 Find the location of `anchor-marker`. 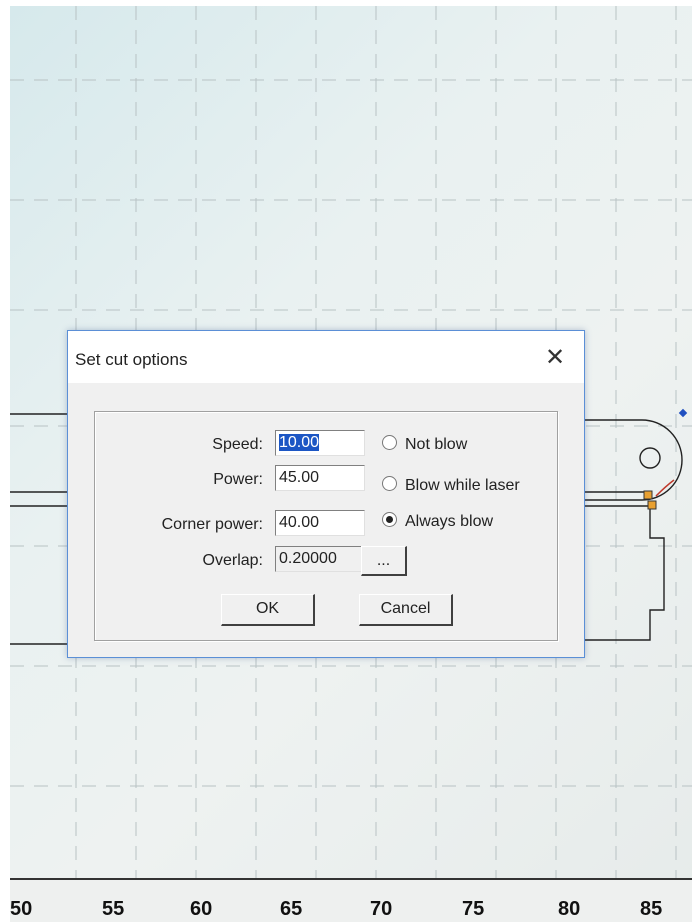

anchor-marker is located at coordinates (683, 413).